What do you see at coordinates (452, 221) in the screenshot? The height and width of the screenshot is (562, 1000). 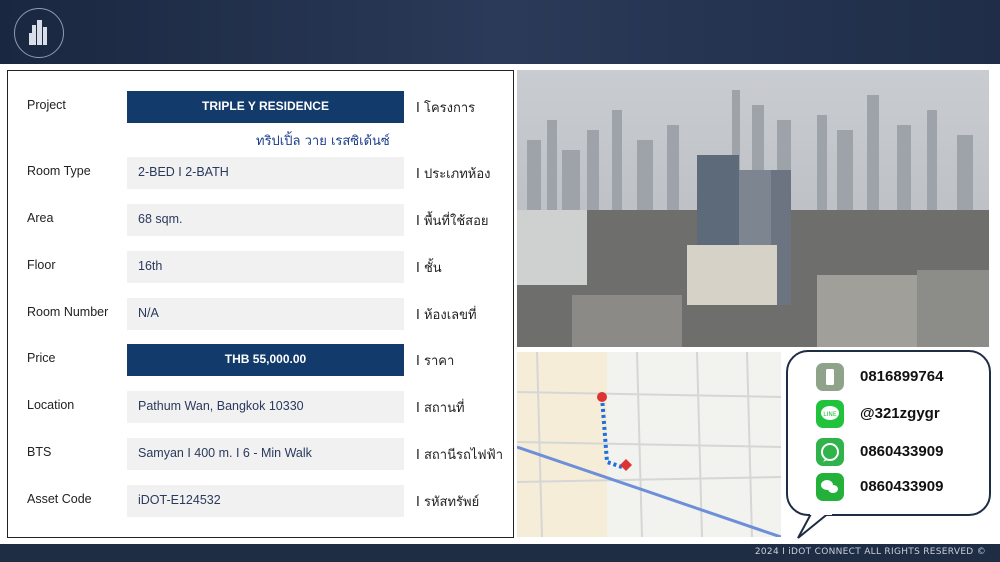 I see `row-thai-label: I พื้นที่ใช้สอย` at bounding box center [452, 221].